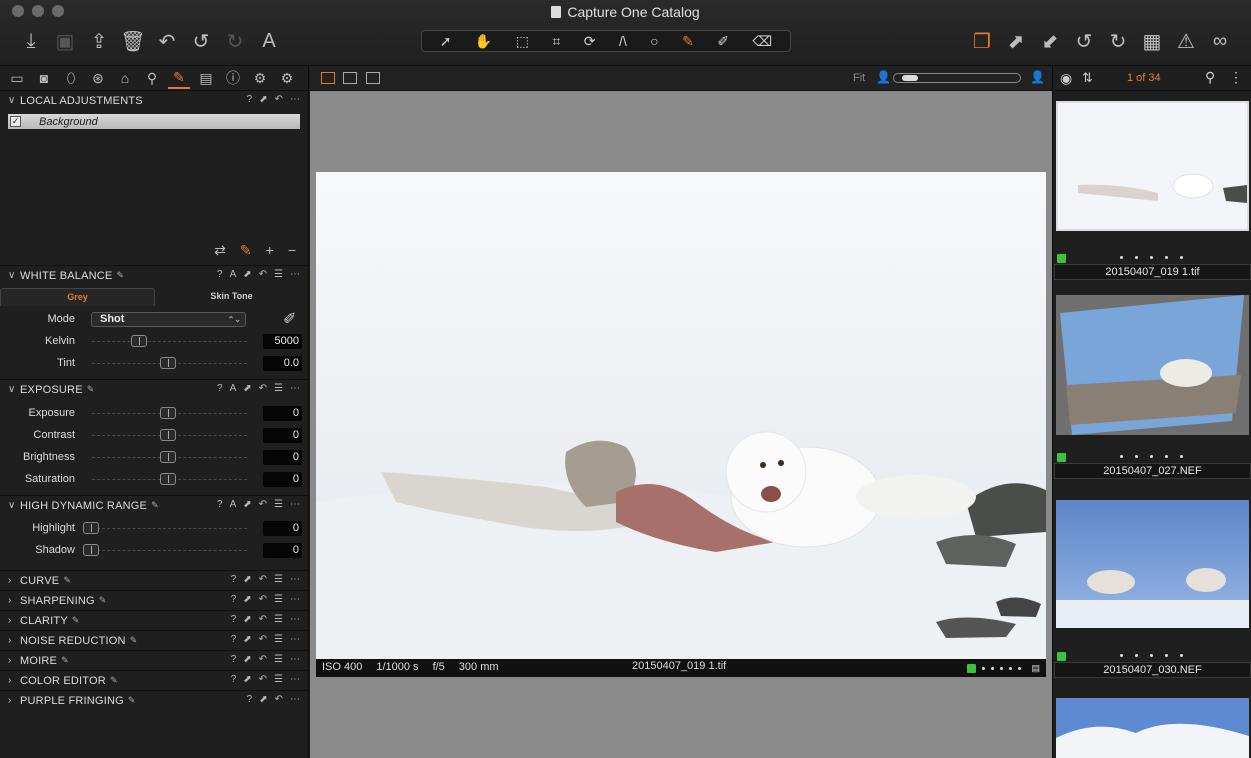  Describe the element at coordinates (154, 660) in the screenshot. I see `moire-header: › MOIRE ✎? ⬈ ↶ ☰ ⋯` at that location.